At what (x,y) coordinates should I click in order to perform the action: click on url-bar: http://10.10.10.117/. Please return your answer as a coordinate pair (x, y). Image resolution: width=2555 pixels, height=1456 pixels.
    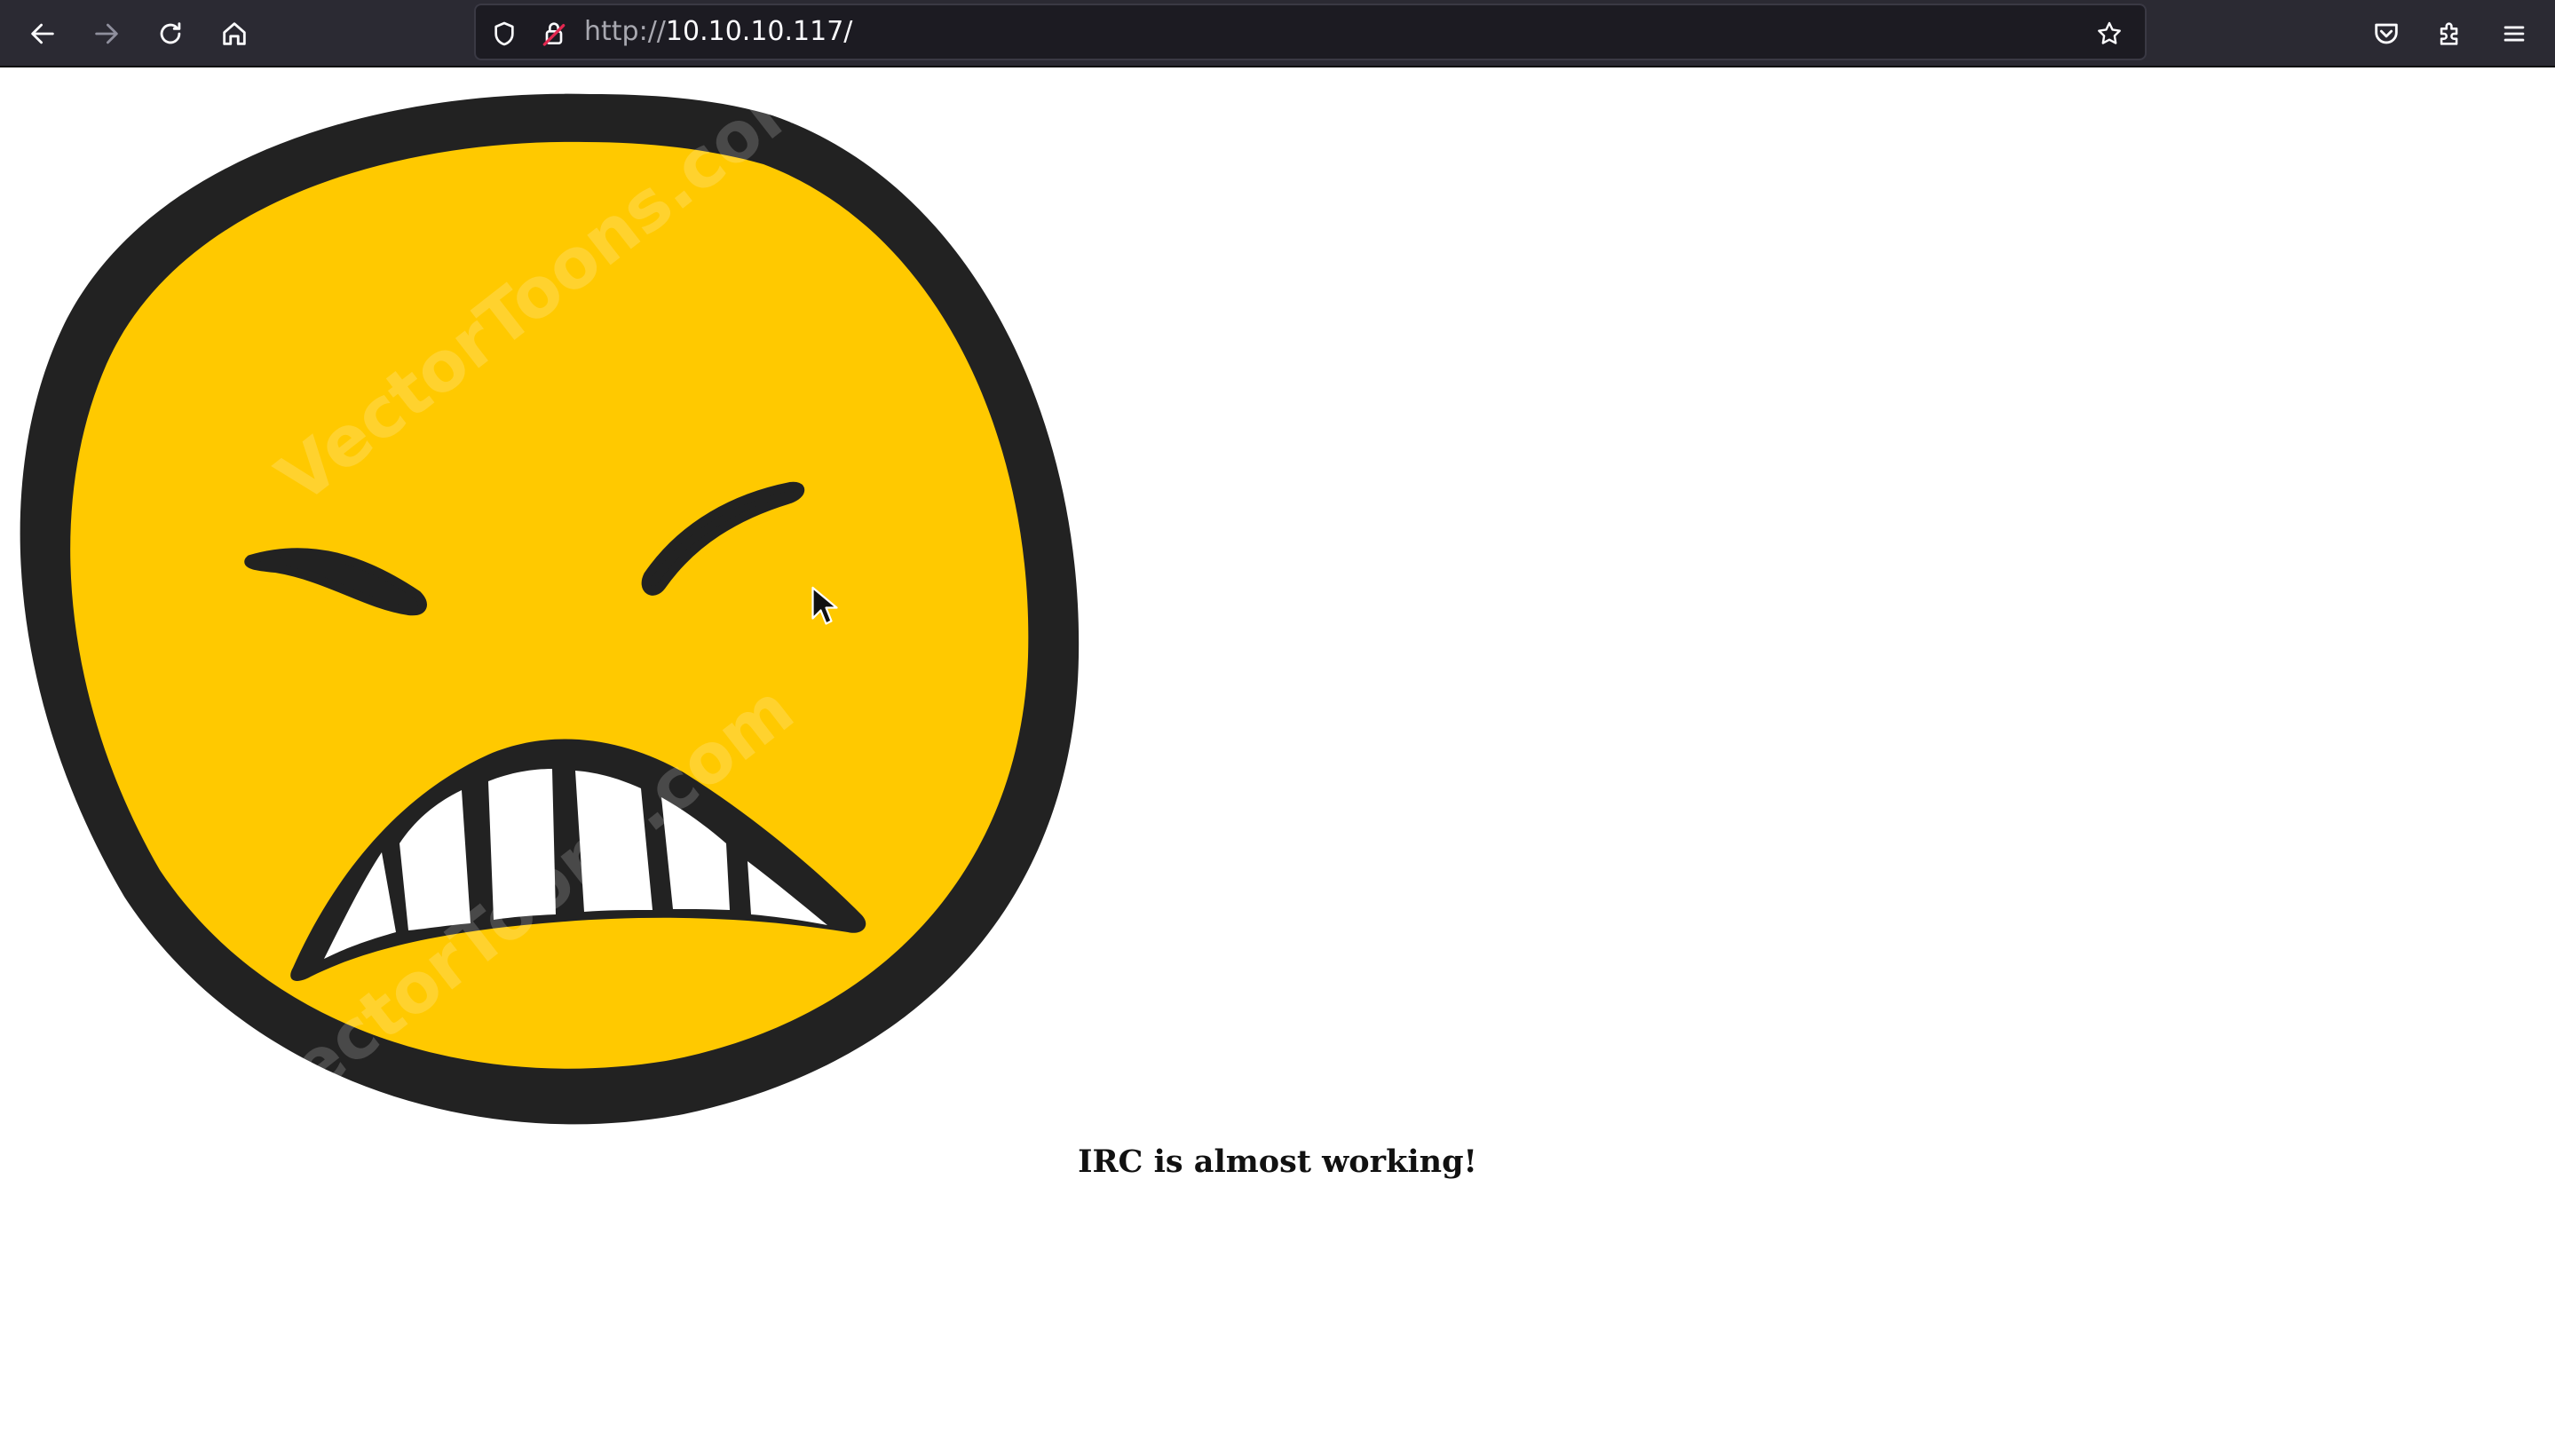
    Looking at the image, I should click on (1310, 32).